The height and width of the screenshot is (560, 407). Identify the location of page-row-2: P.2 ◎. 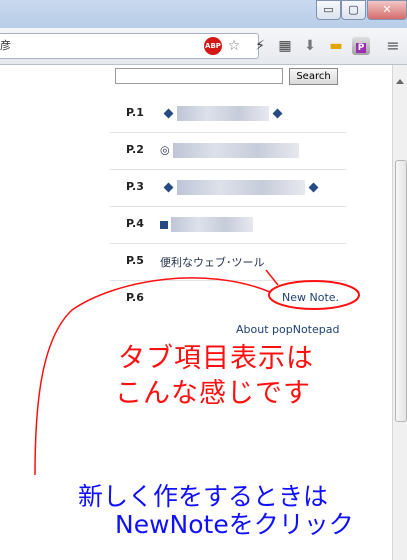
(228, 151).